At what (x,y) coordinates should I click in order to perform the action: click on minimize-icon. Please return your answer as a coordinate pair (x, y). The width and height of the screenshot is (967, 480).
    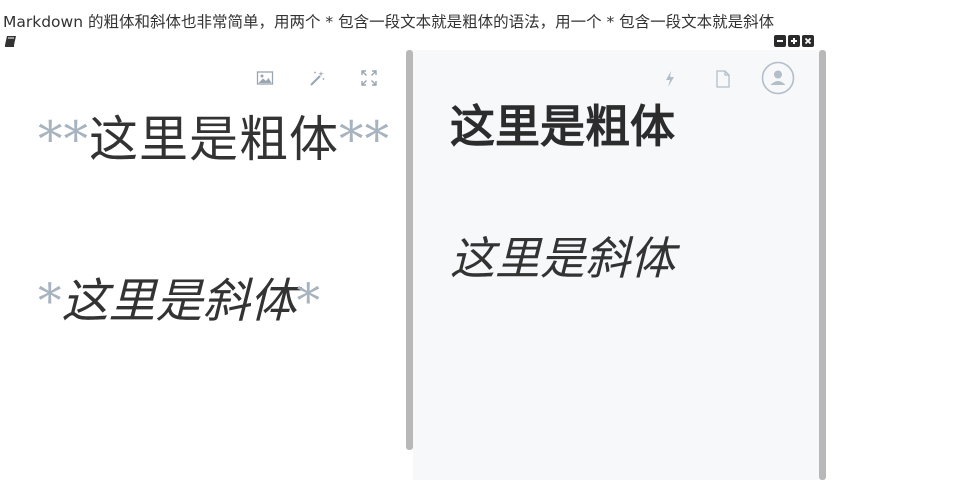
    Looking at the image, I should click on (780, 41).